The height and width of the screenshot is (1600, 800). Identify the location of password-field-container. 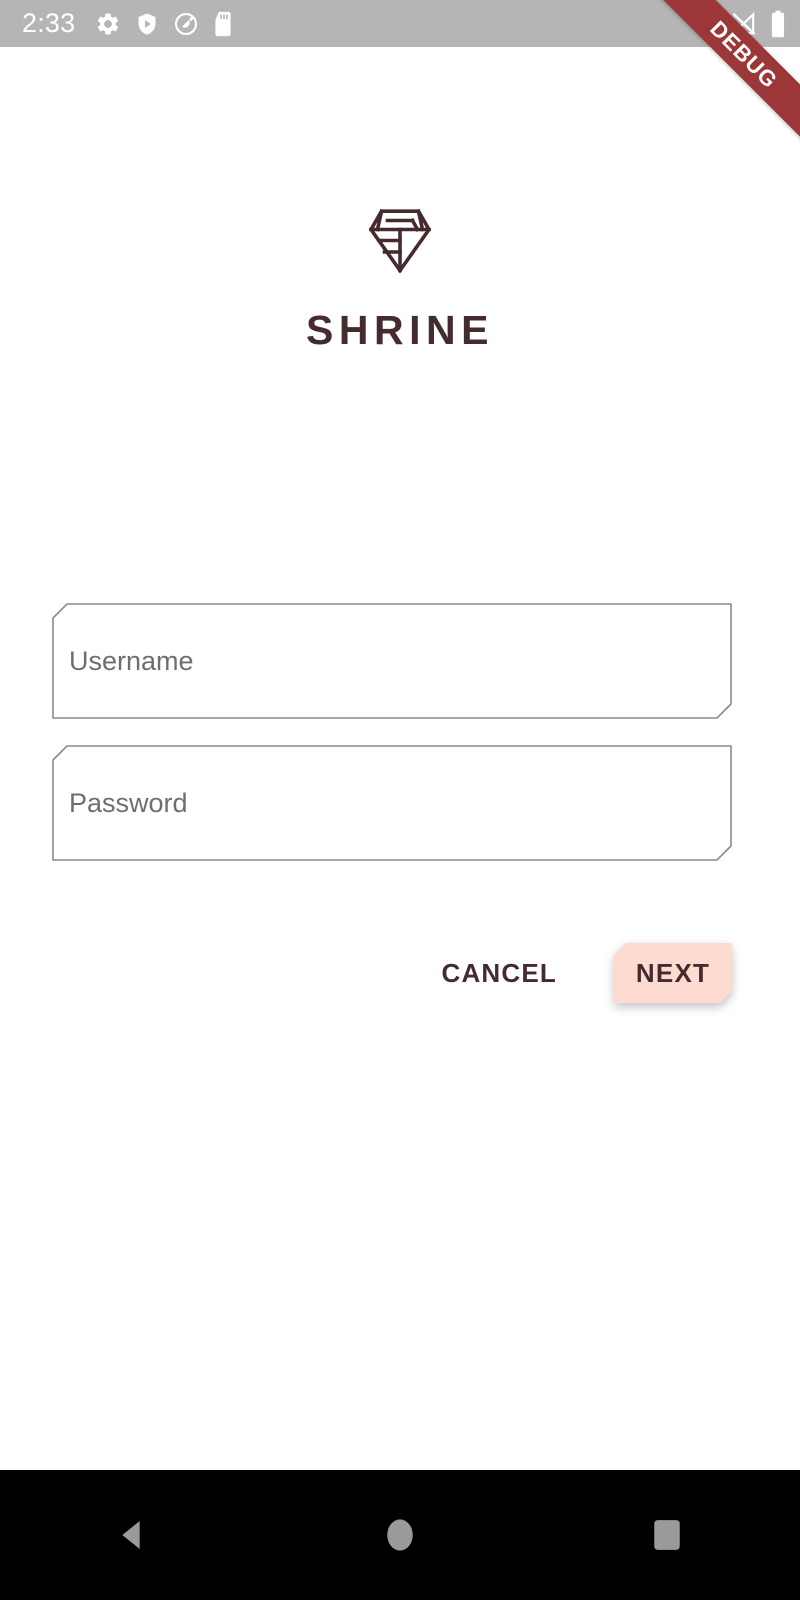
(392, 803).